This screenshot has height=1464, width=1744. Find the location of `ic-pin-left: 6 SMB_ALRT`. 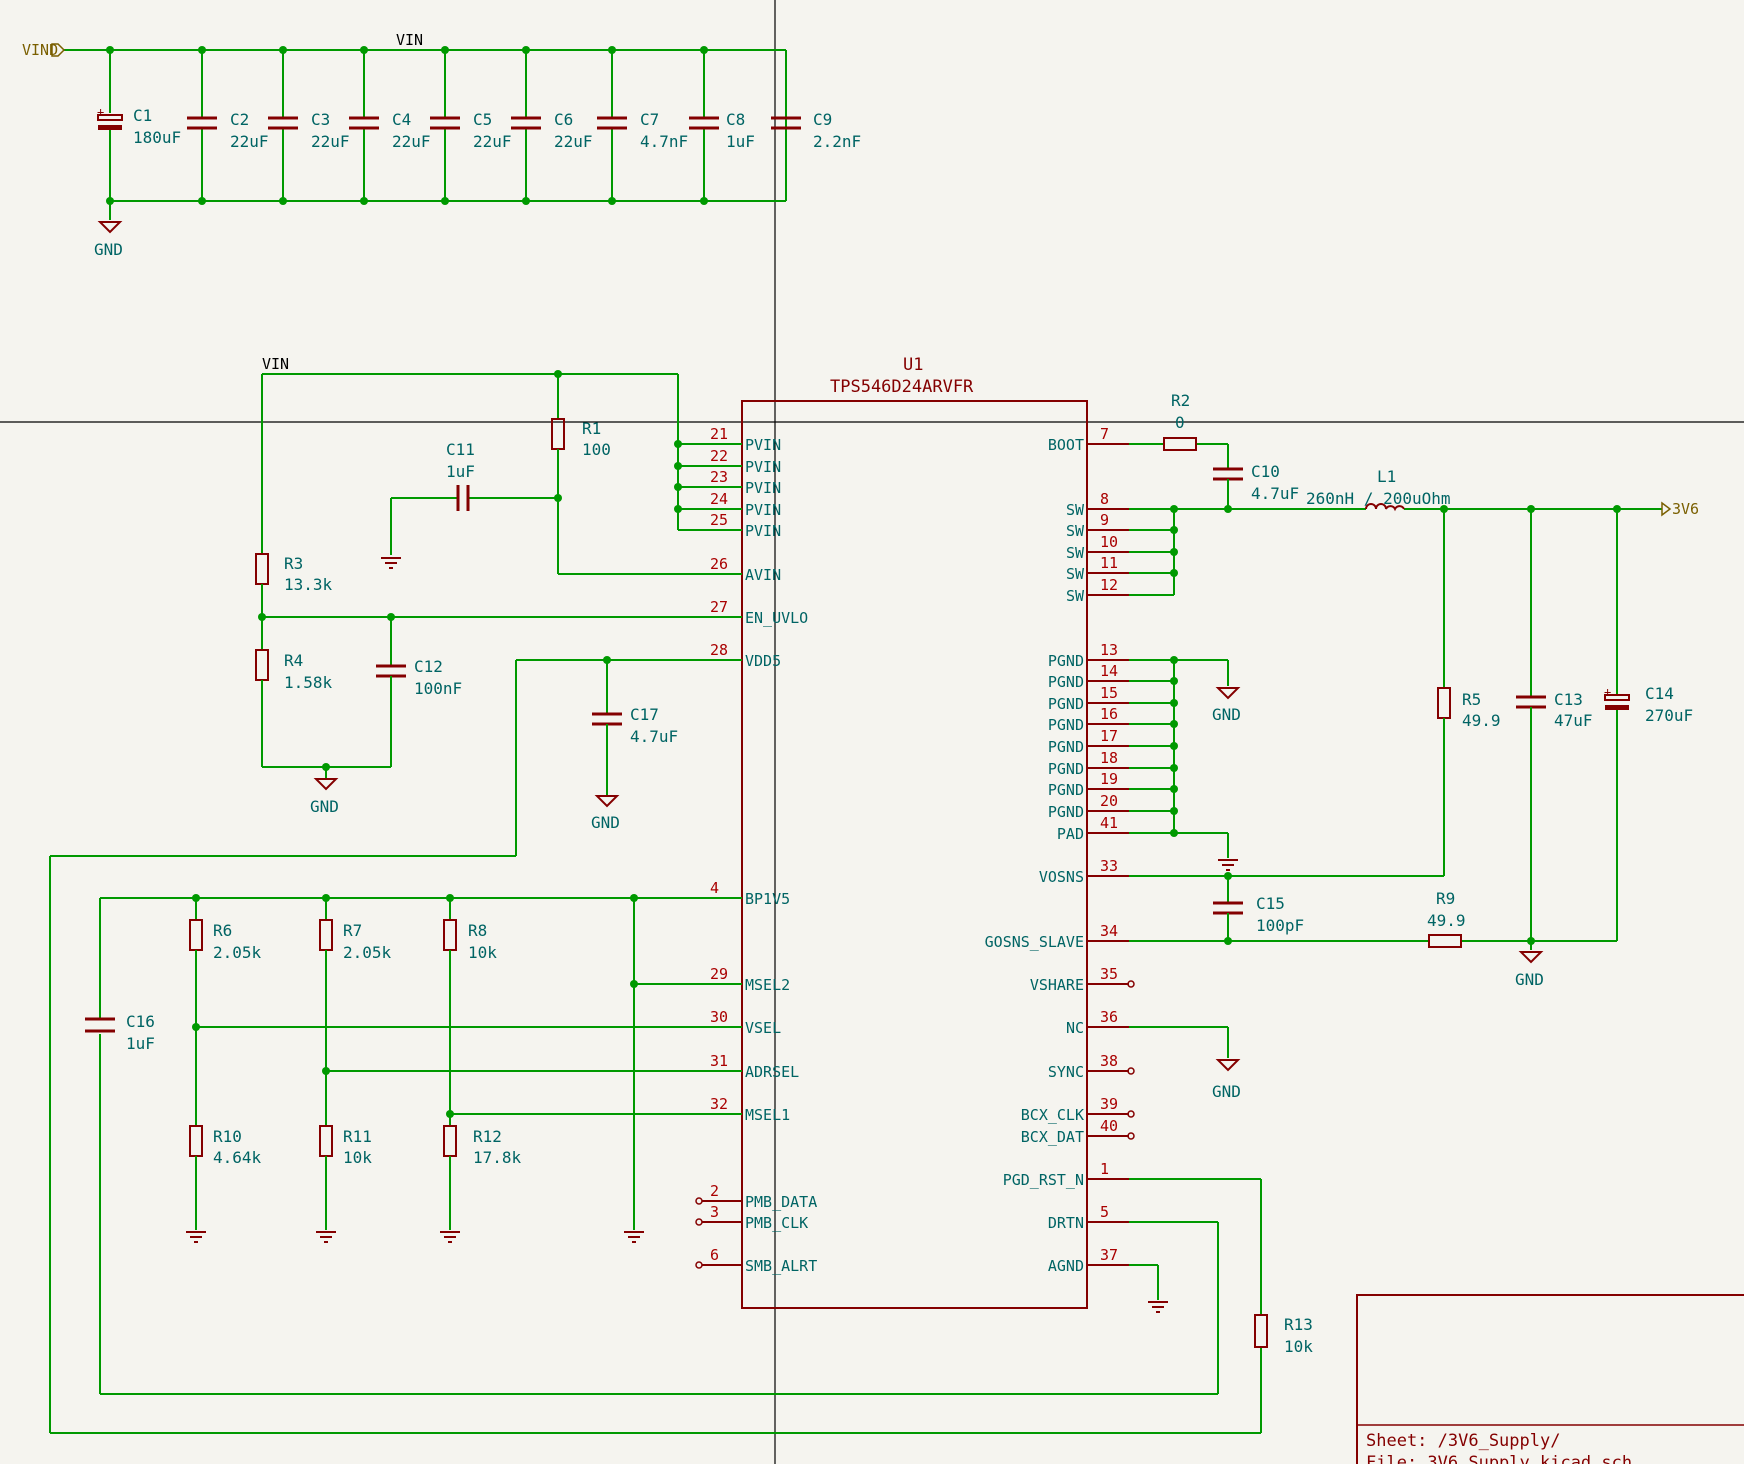

ic-pin-left: 6 SMB_ALRT is located at coordinates (759, 1260).